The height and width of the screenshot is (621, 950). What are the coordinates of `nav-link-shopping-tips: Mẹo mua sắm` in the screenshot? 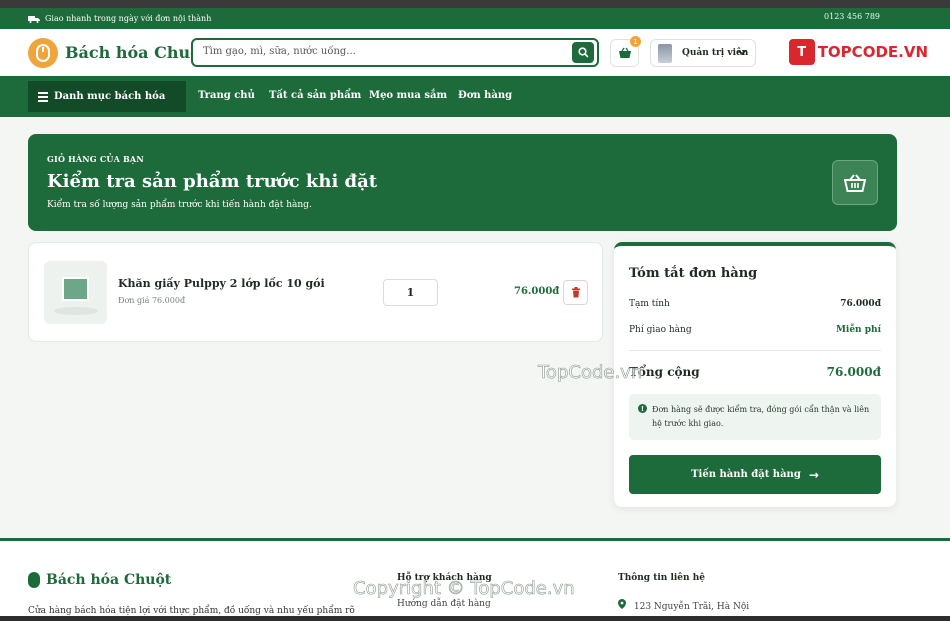 It's located at (408, 95).